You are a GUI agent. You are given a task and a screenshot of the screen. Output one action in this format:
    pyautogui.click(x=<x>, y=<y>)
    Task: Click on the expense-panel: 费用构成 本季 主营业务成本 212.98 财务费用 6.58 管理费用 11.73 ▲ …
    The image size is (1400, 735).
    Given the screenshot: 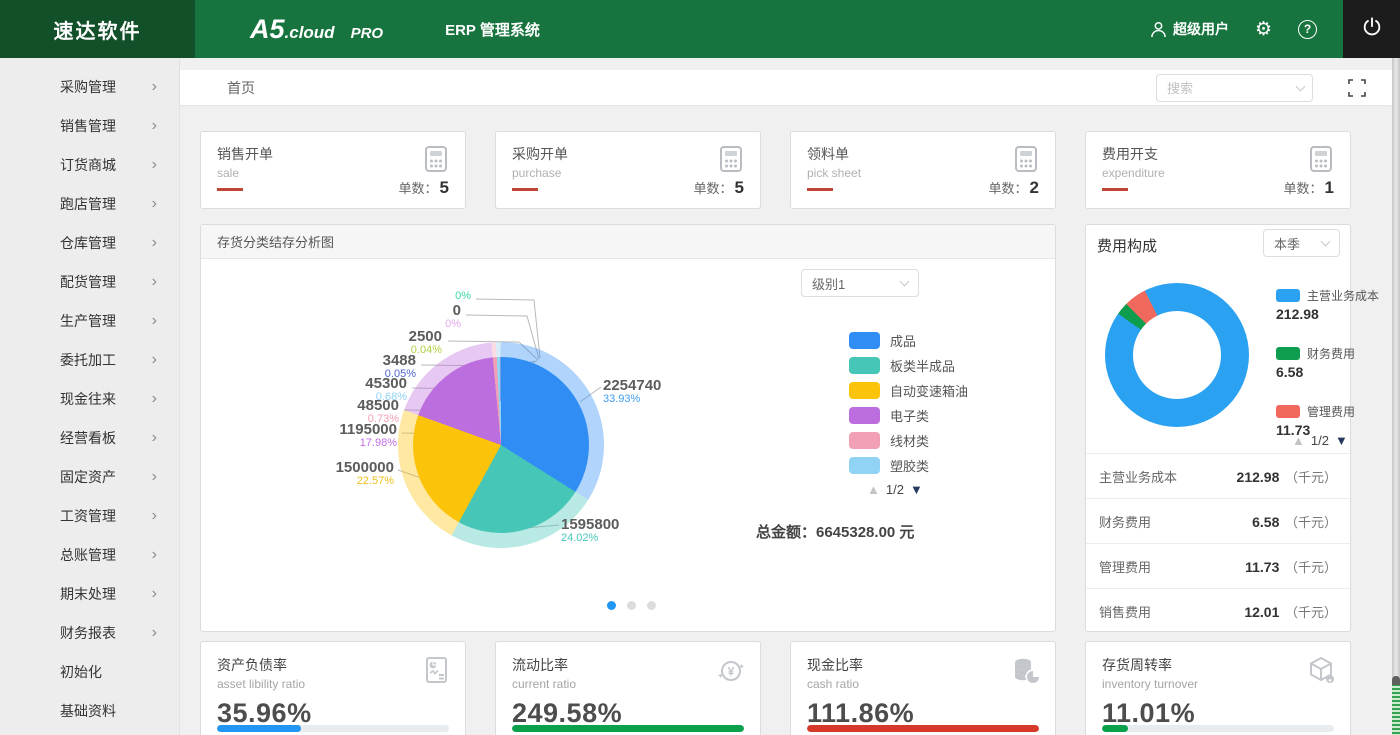 What is the action you would take?
    pyautogui.click(x=1232, y=428)
    